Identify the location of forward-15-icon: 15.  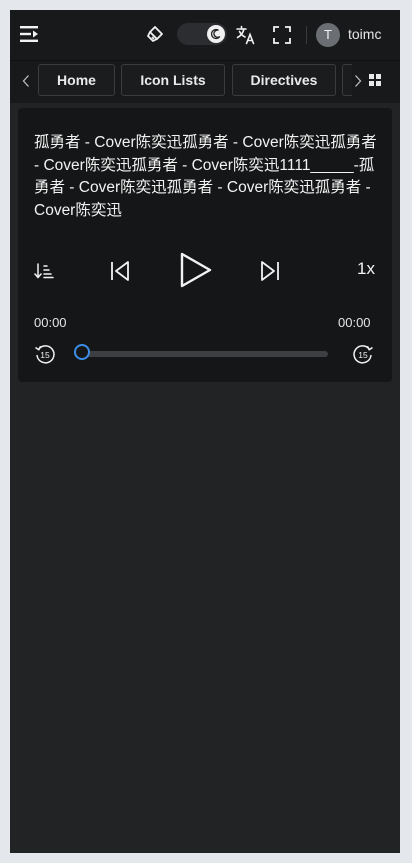
(363, 354).